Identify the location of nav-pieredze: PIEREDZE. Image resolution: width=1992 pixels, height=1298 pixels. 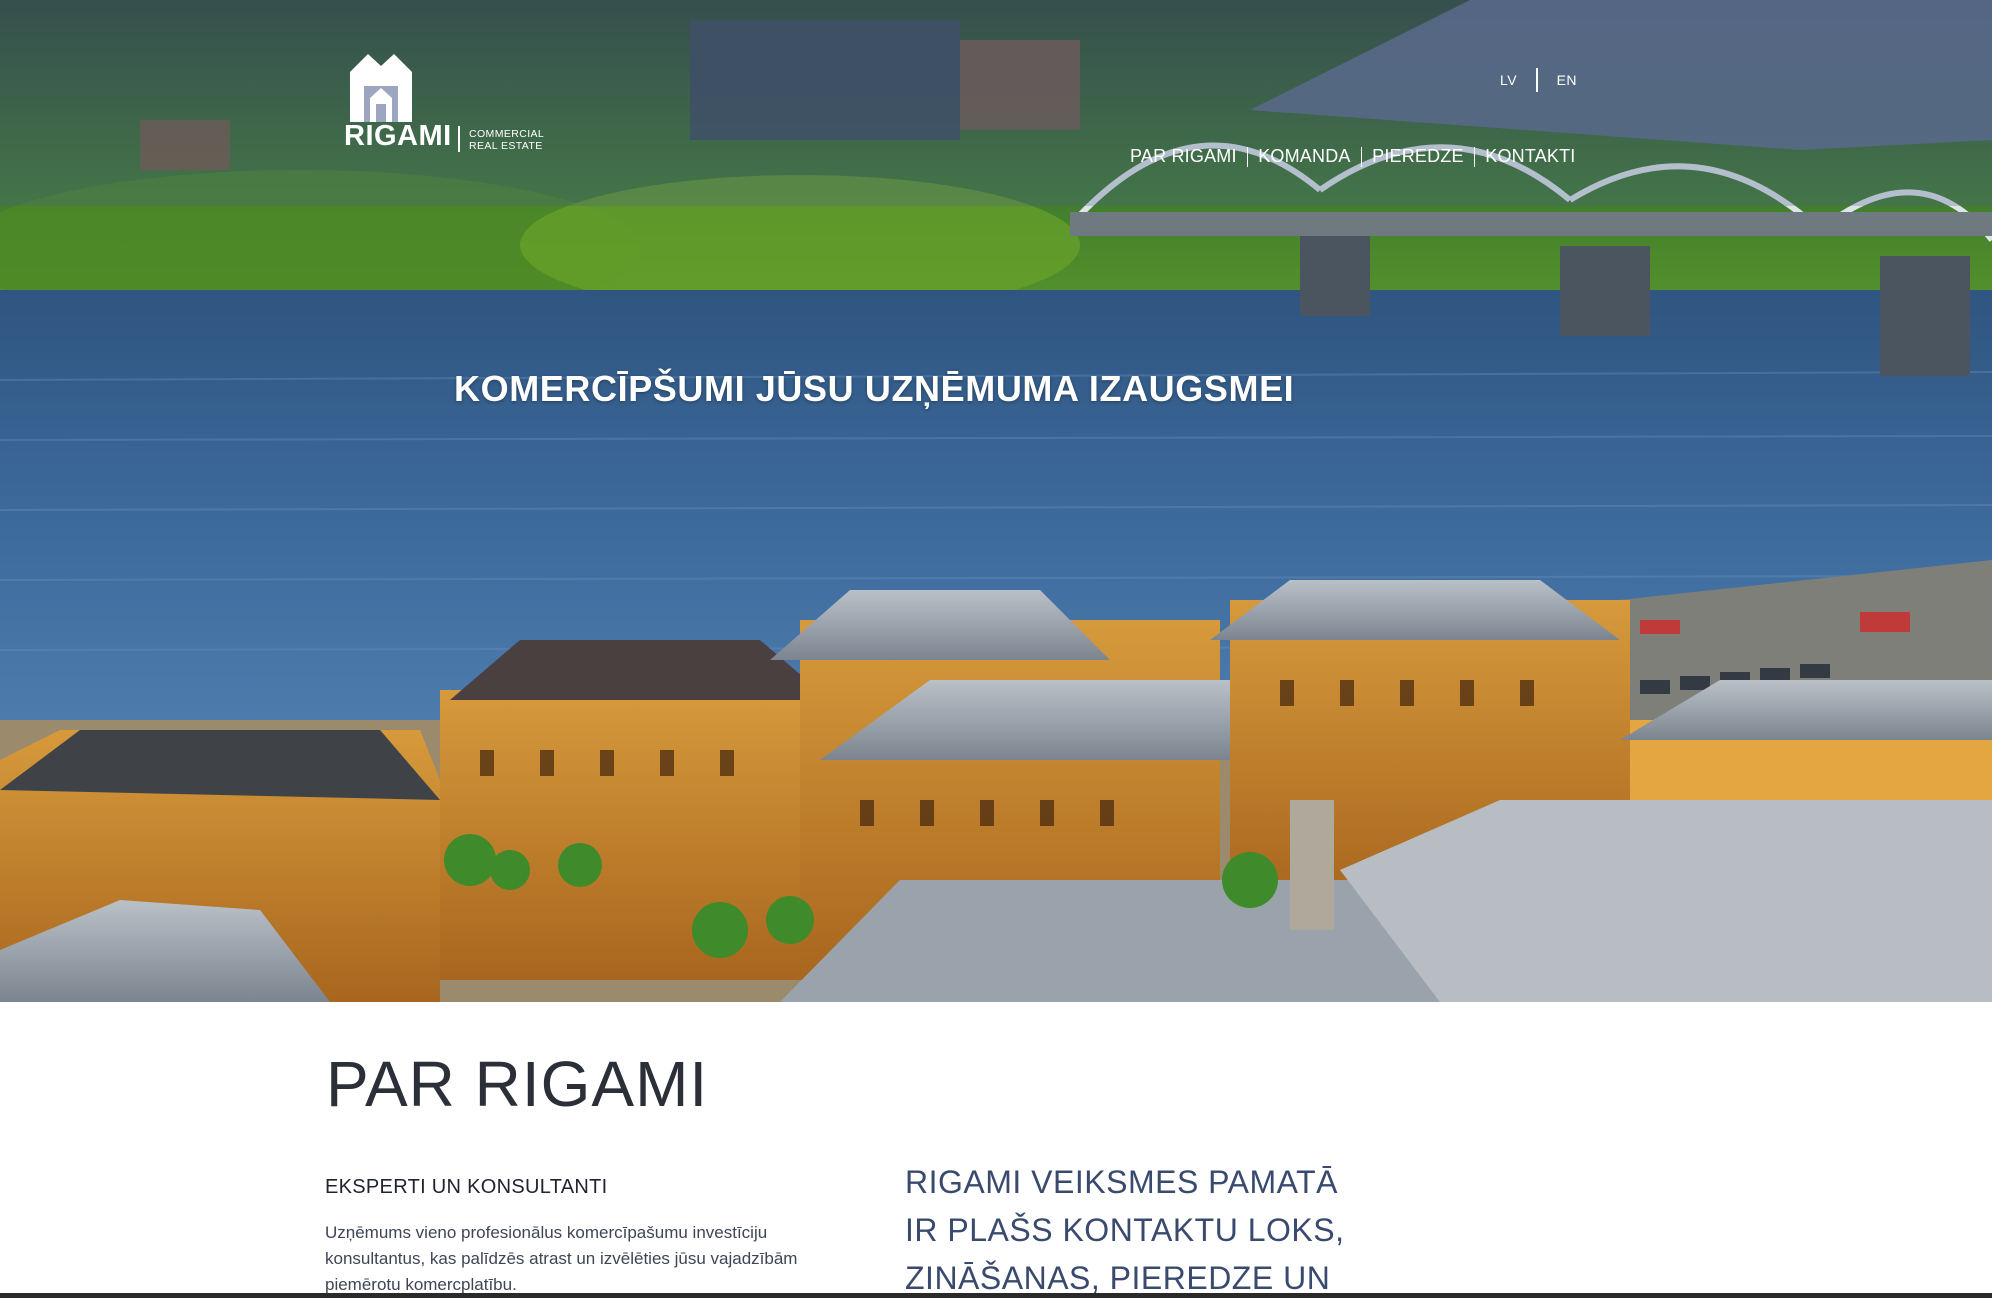
(1418, 156).